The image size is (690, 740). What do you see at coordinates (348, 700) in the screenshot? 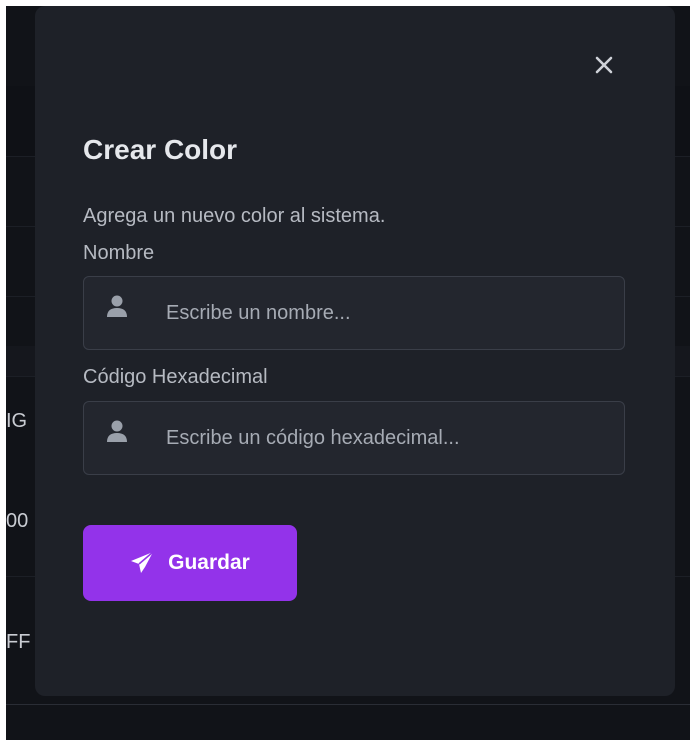
I see `table-row` at bounding box center [348, 700].